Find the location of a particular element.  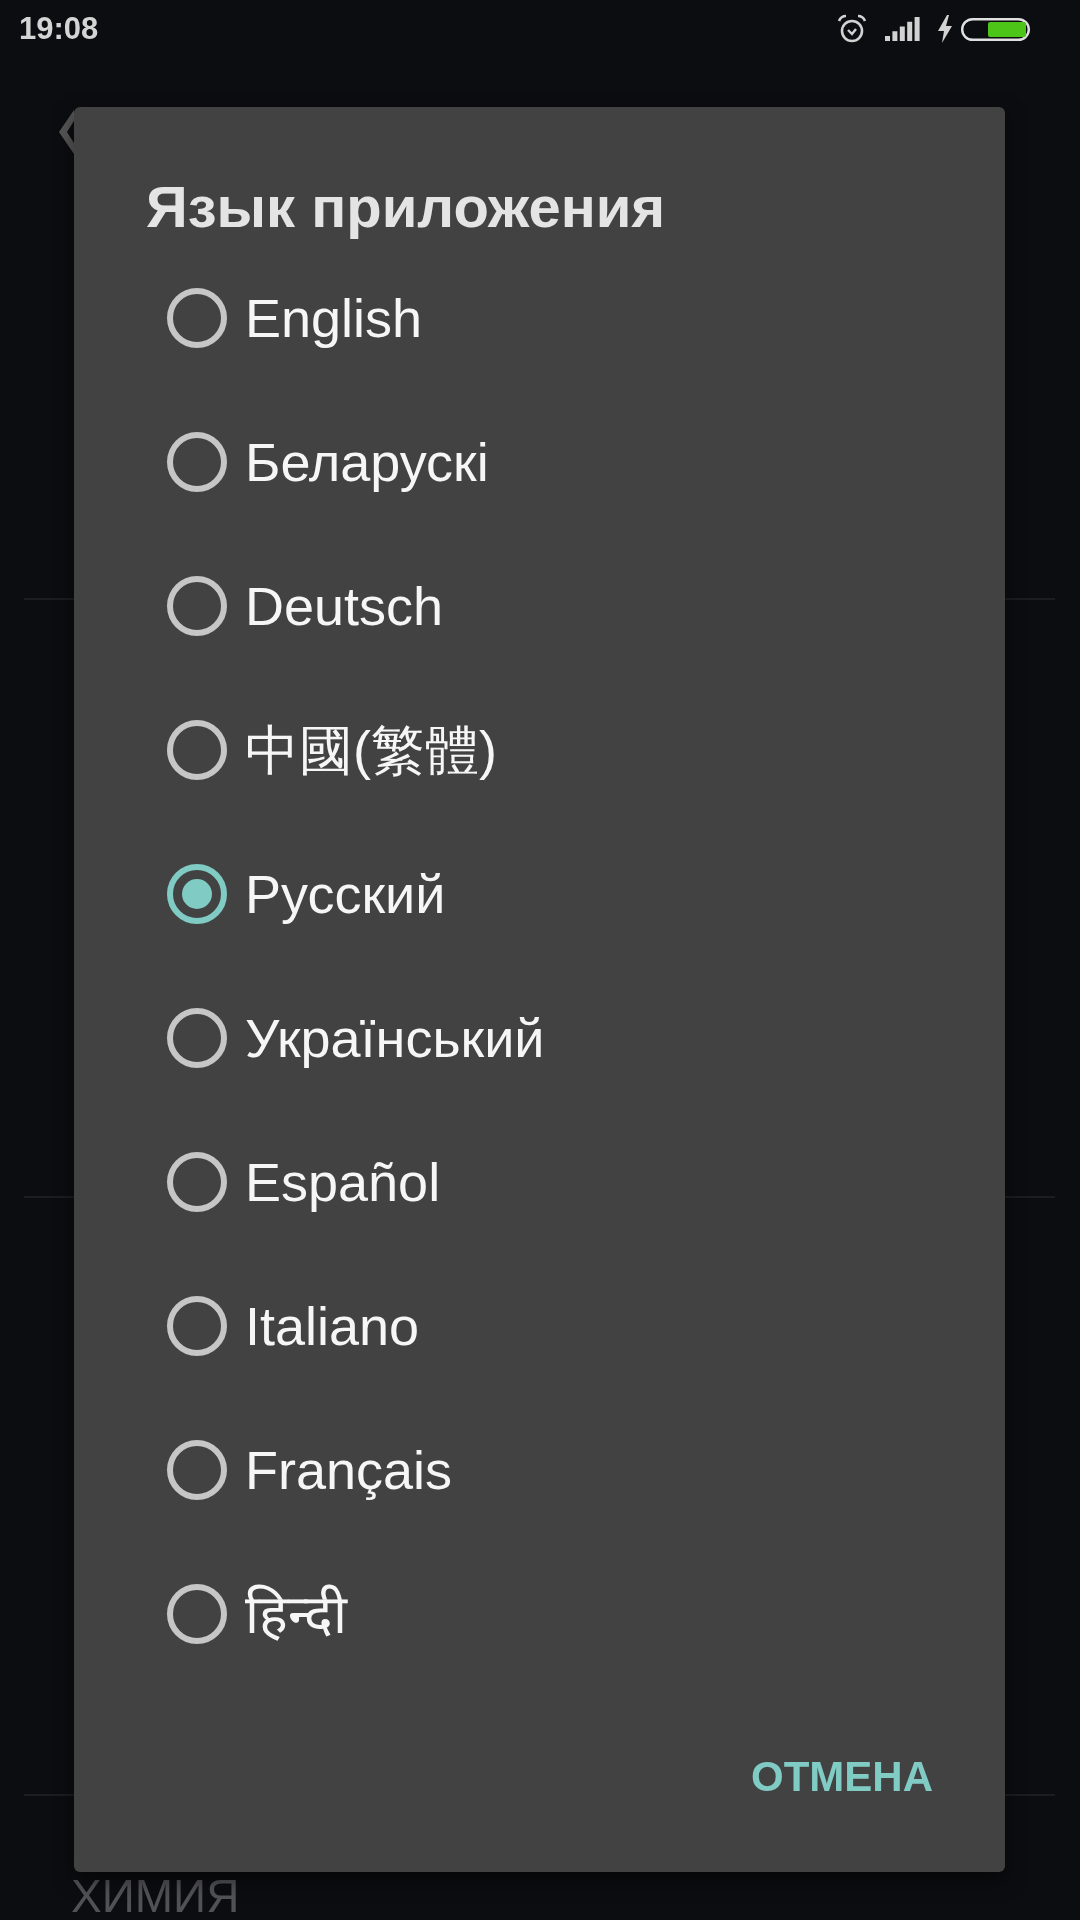

dialog-title: Язык приложения is located at coordinates (406, 207).